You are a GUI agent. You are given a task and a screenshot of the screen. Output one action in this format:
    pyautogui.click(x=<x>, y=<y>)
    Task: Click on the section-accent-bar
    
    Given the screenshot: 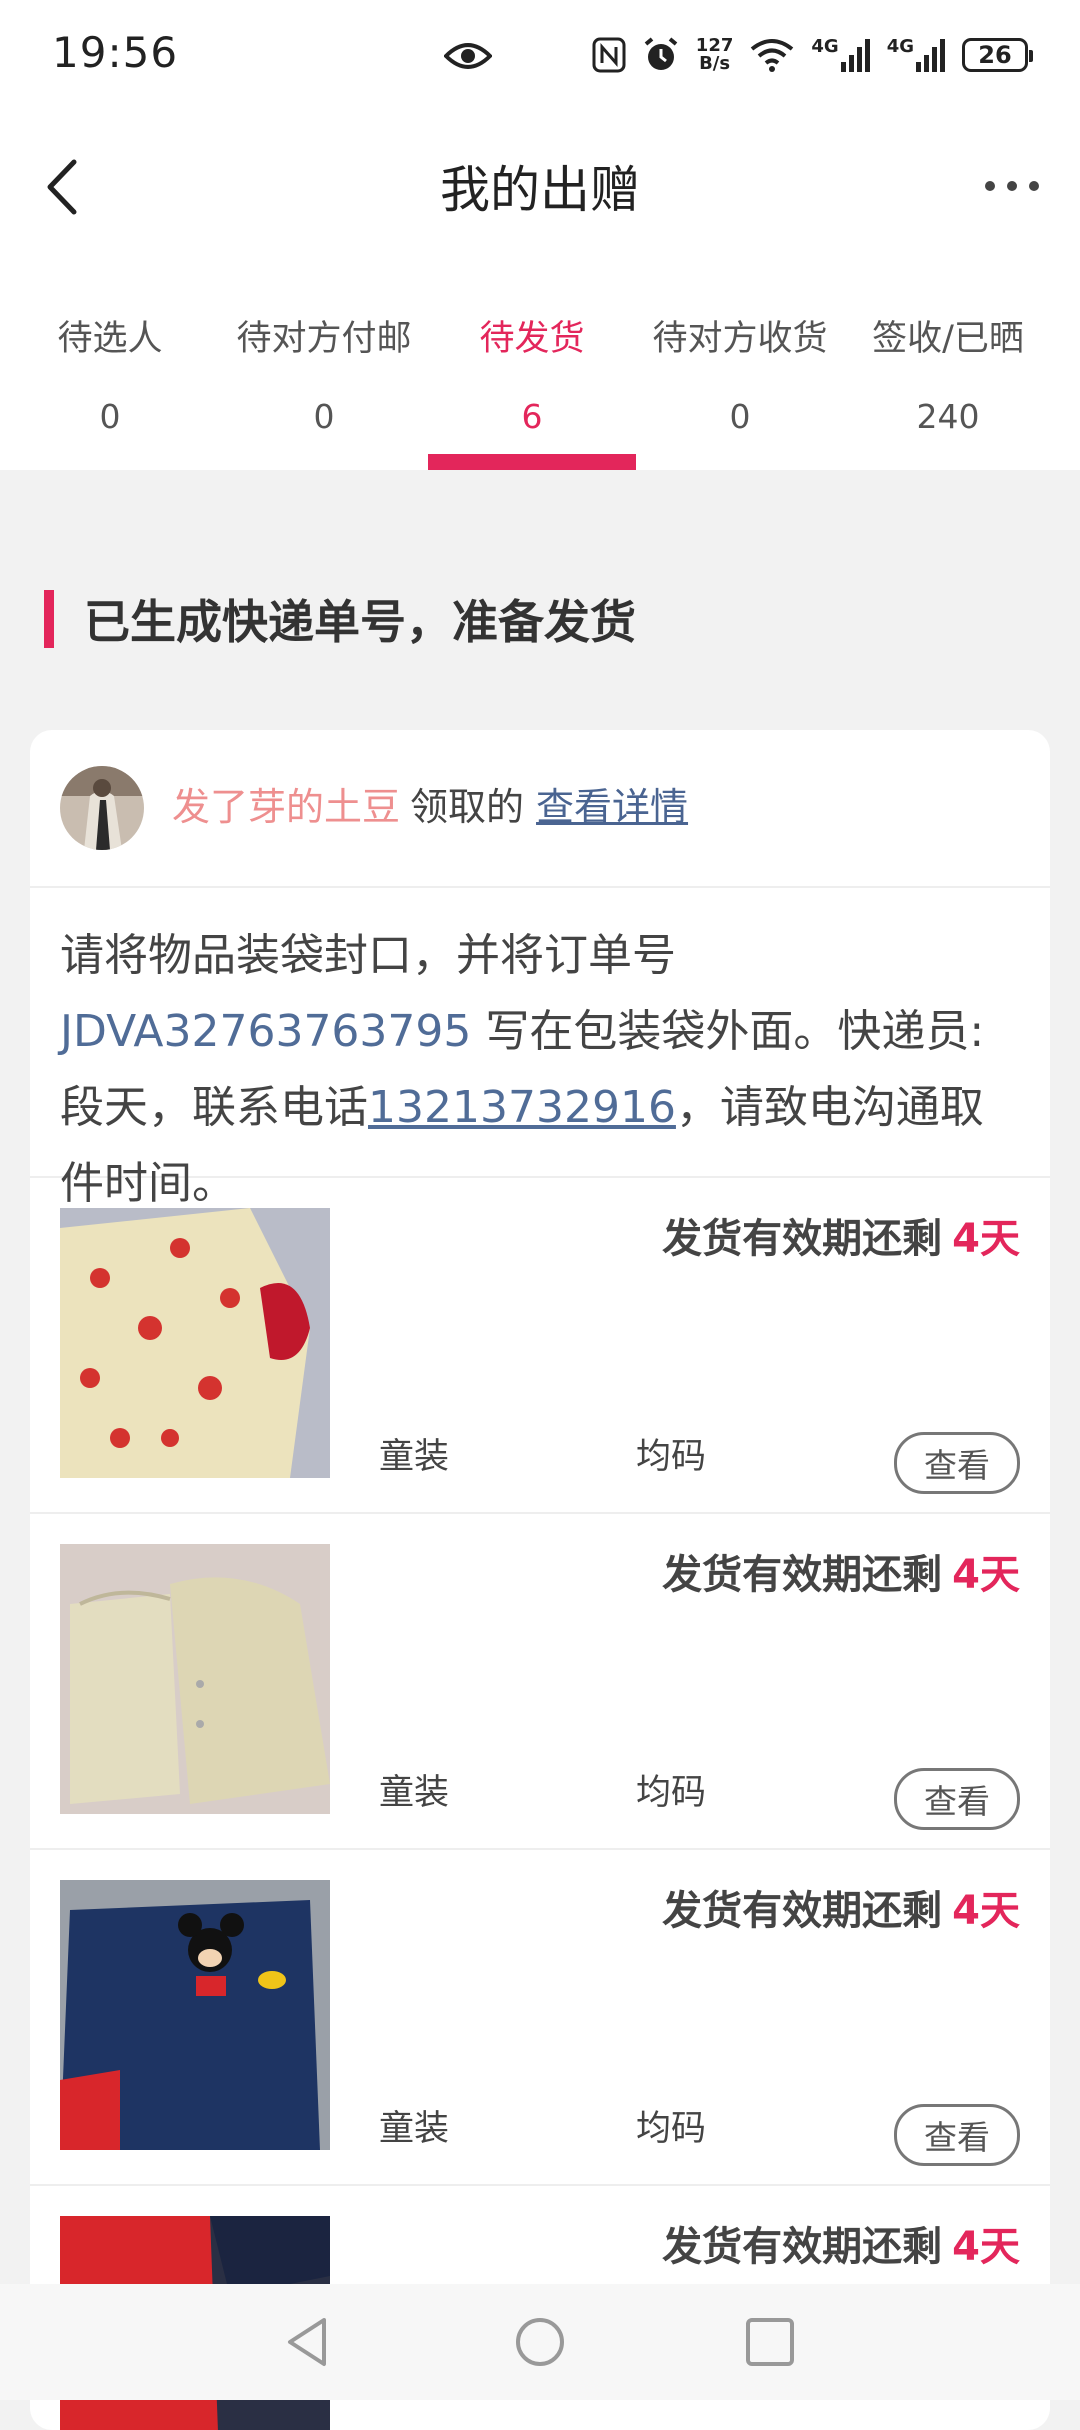 What is the action you would take?
    pyautogui.click(x=49, y=619)
    